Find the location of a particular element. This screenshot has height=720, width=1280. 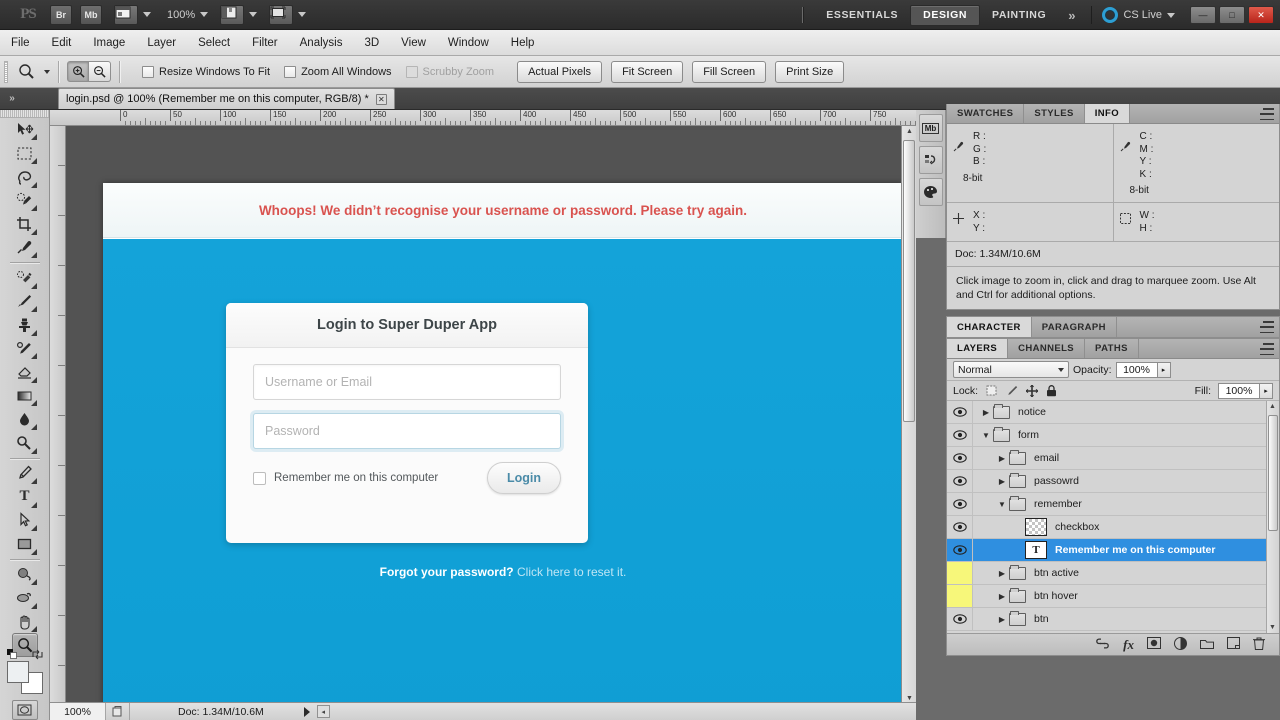

workspace-tab-essentials: ESSENTIALS is located at coordinates (862, 15).